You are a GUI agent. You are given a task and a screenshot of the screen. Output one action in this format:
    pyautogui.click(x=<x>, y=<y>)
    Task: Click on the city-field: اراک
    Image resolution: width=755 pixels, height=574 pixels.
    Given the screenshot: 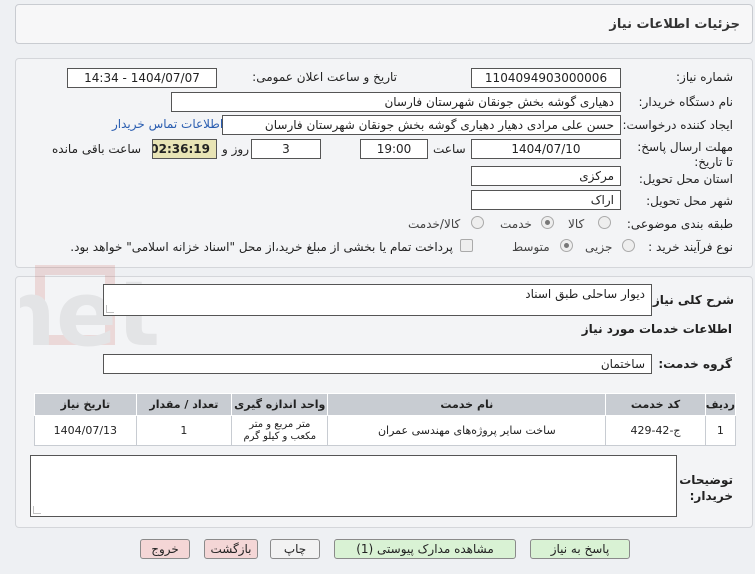 What is the action you would take?
    pyautogui.click(x=546, y=200)
    